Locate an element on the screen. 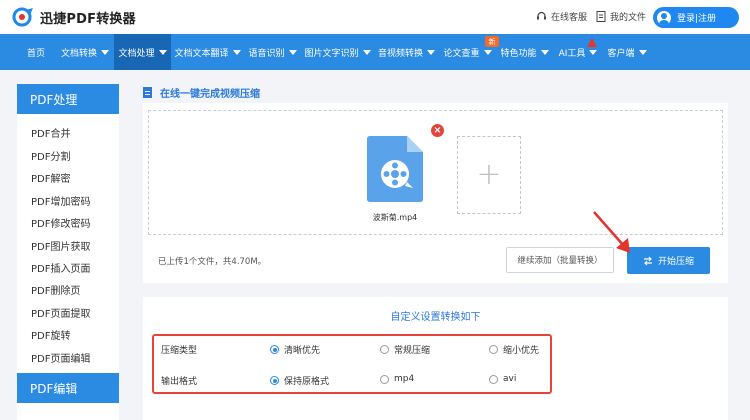 This screenshot has height=420, width=750. headset-icon is located at coordinates (541, 15).